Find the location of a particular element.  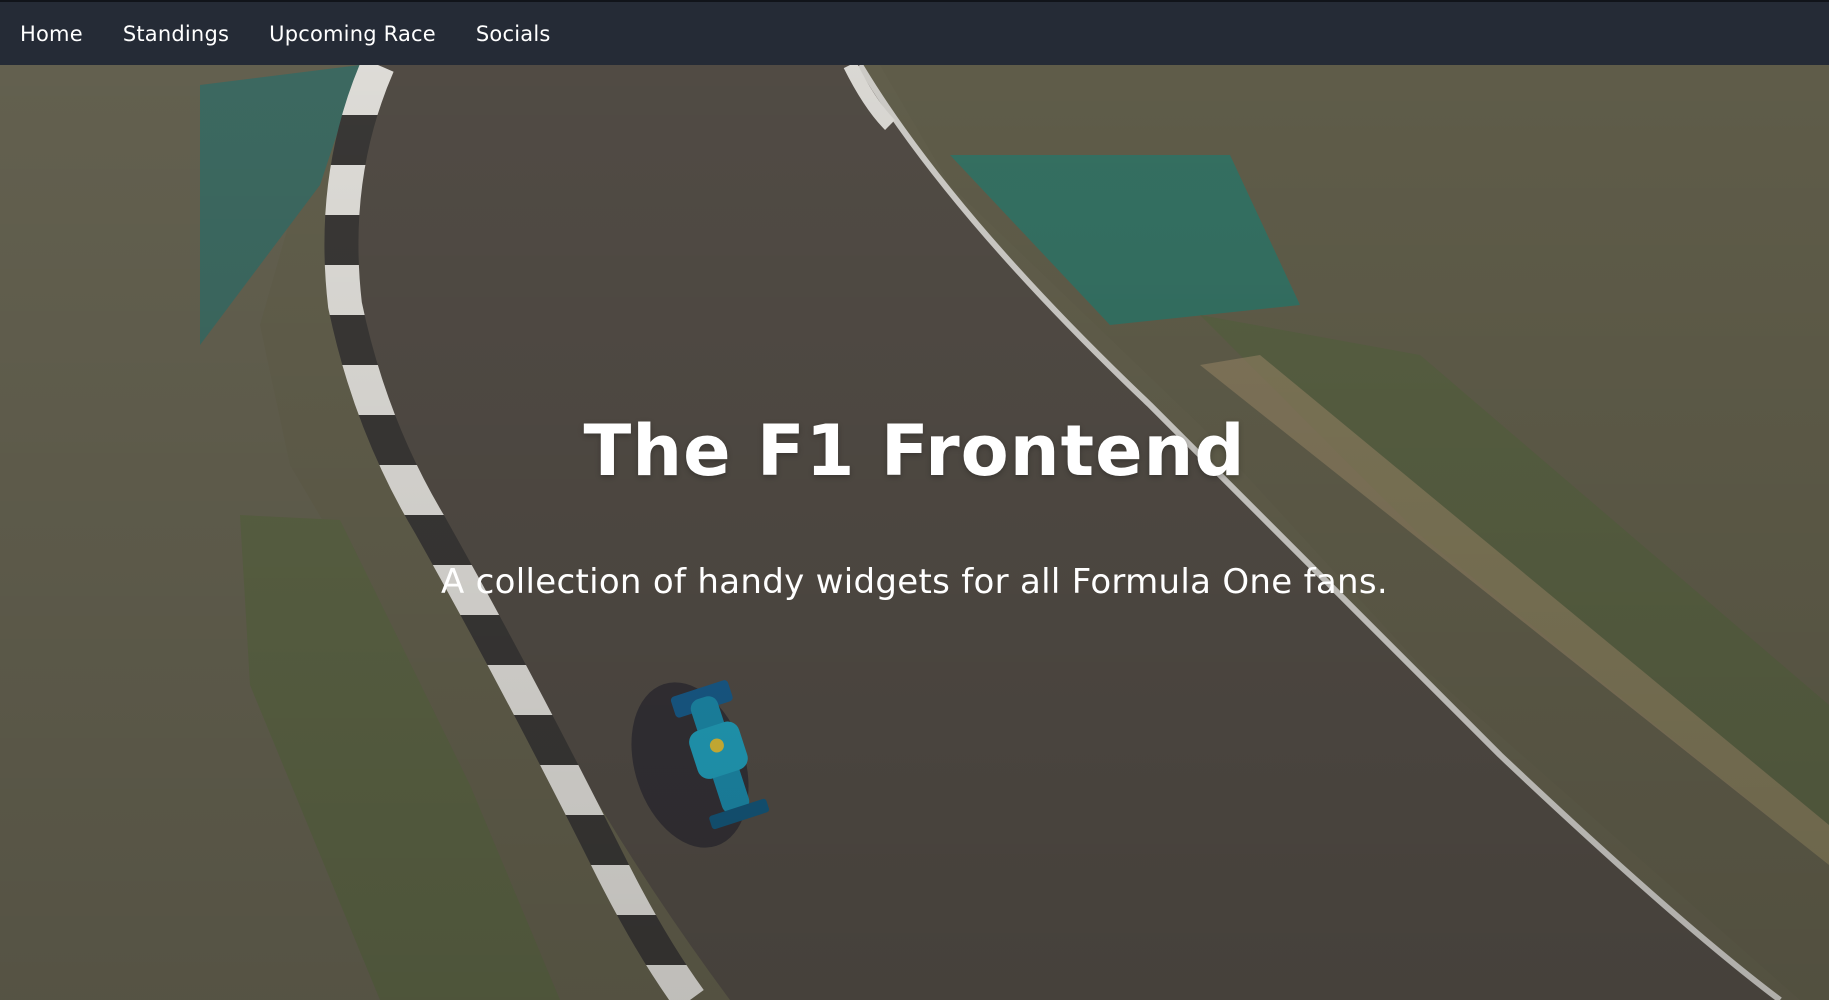

top-navbar: Home Standings Upcoming Race Socials is located at coordinates (914, 32).